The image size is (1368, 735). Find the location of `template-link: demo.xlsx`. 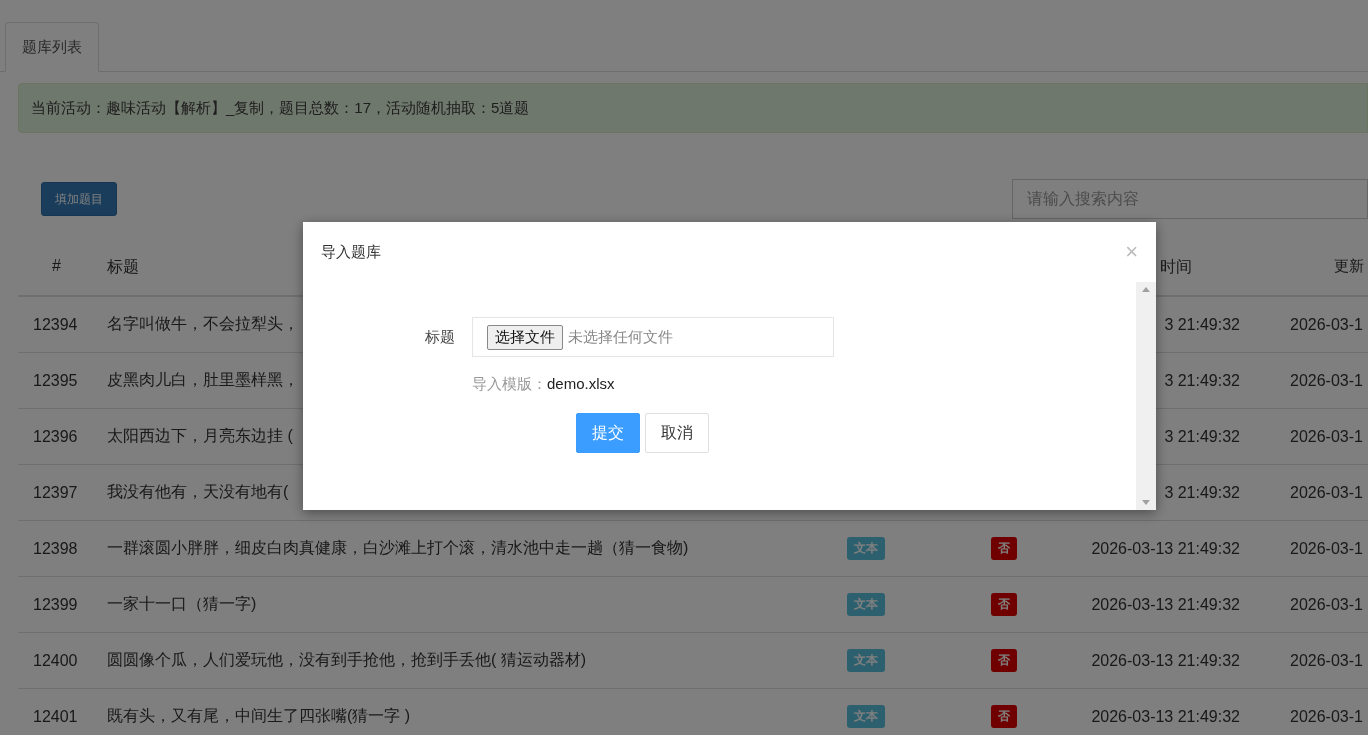

template-link: demo.xlsx is located at coordinates (581, 384).